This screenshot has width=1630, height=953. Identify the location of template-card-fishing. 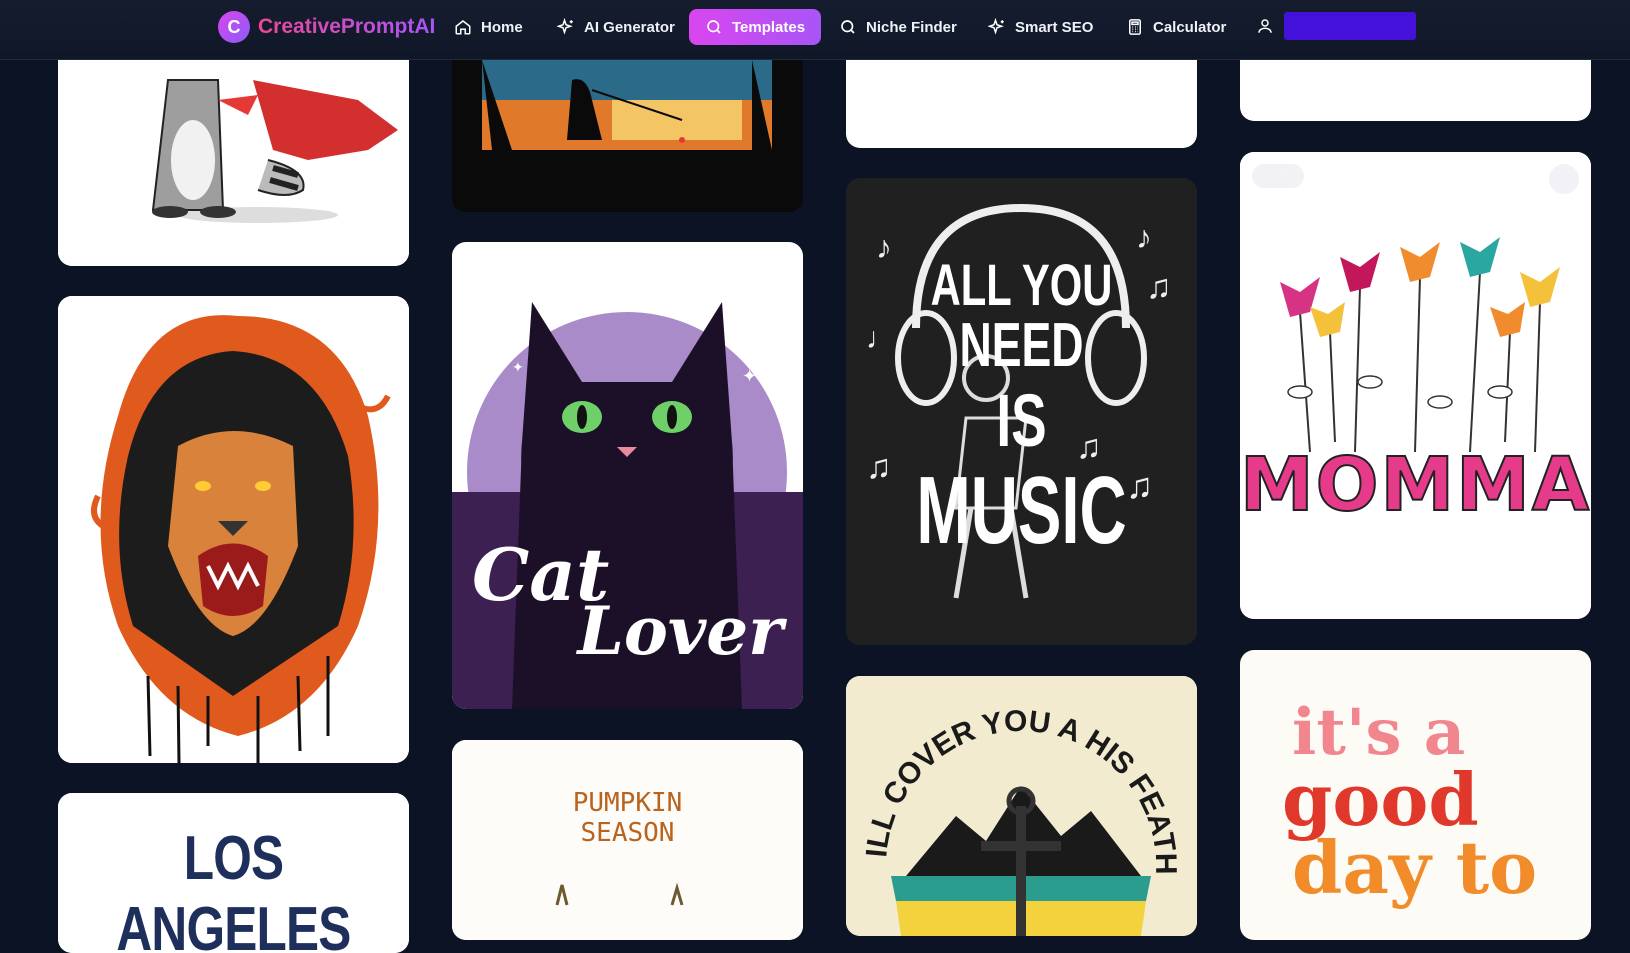
(627, 126).